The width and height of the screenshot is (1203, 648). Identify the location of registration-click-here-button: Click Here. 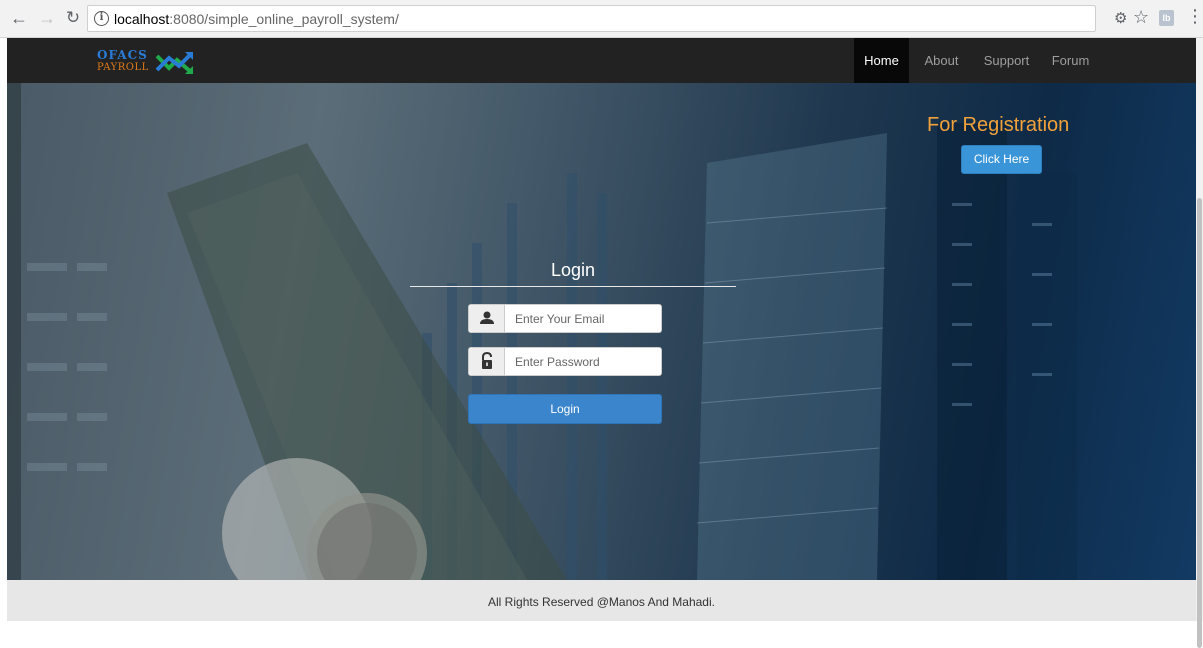
(1001, 159).